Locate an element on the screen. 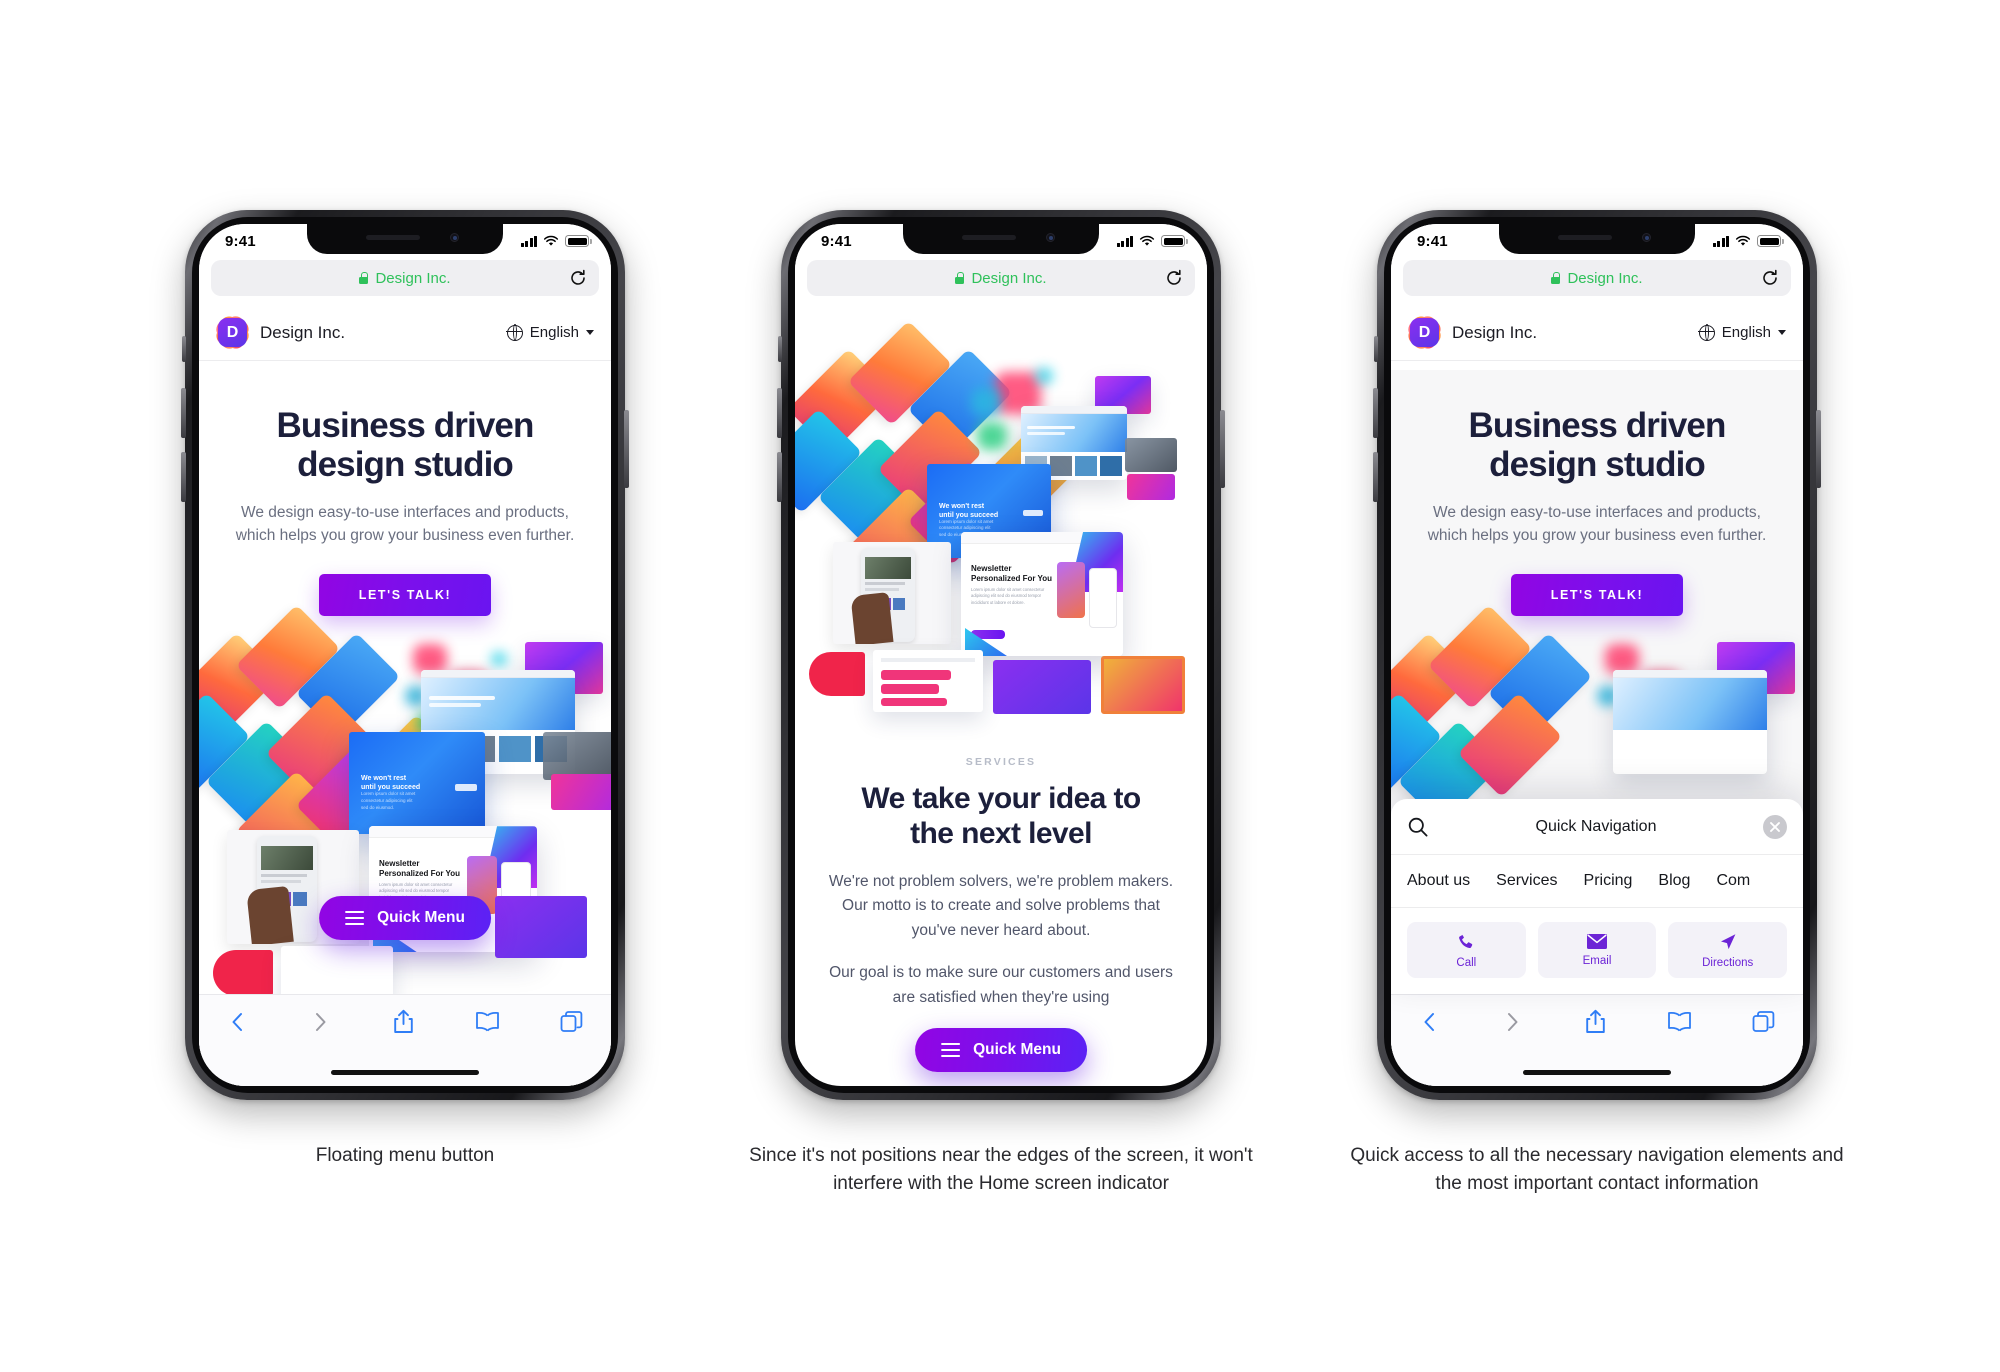 The height and width of the screenshot is (1372, 2000). lock-icon is located at coordinates (1556, 278).